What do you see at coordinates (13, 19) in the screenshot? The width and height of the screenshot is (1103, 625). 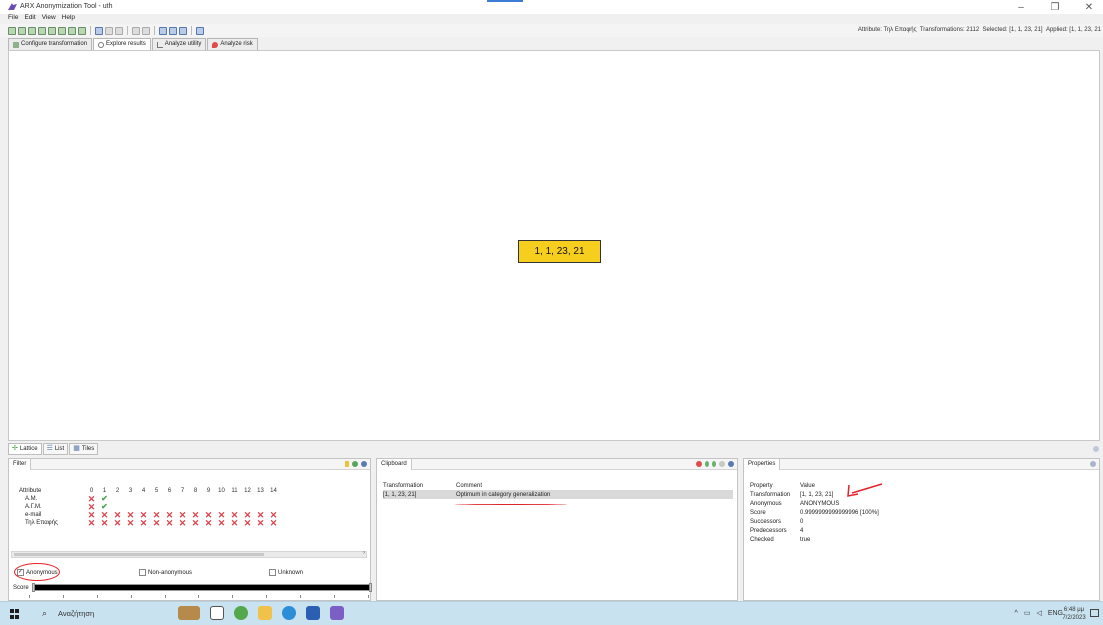 I see `menu-file: File` at bounding box center [13, 19].